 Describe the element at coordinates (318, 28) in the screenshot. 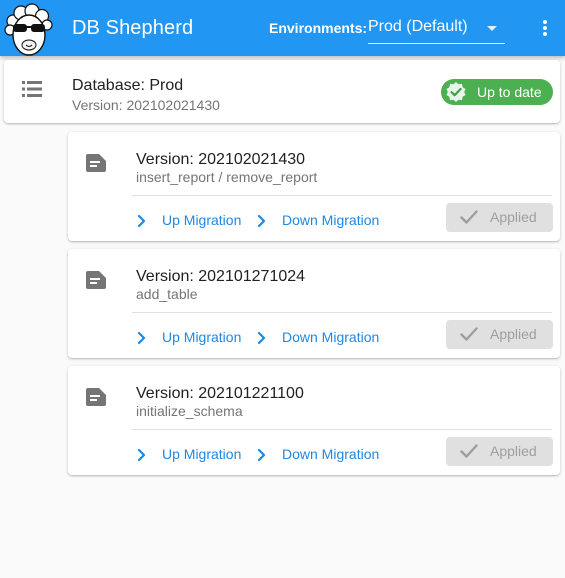

I see `environments-label: Environments:` at that location.